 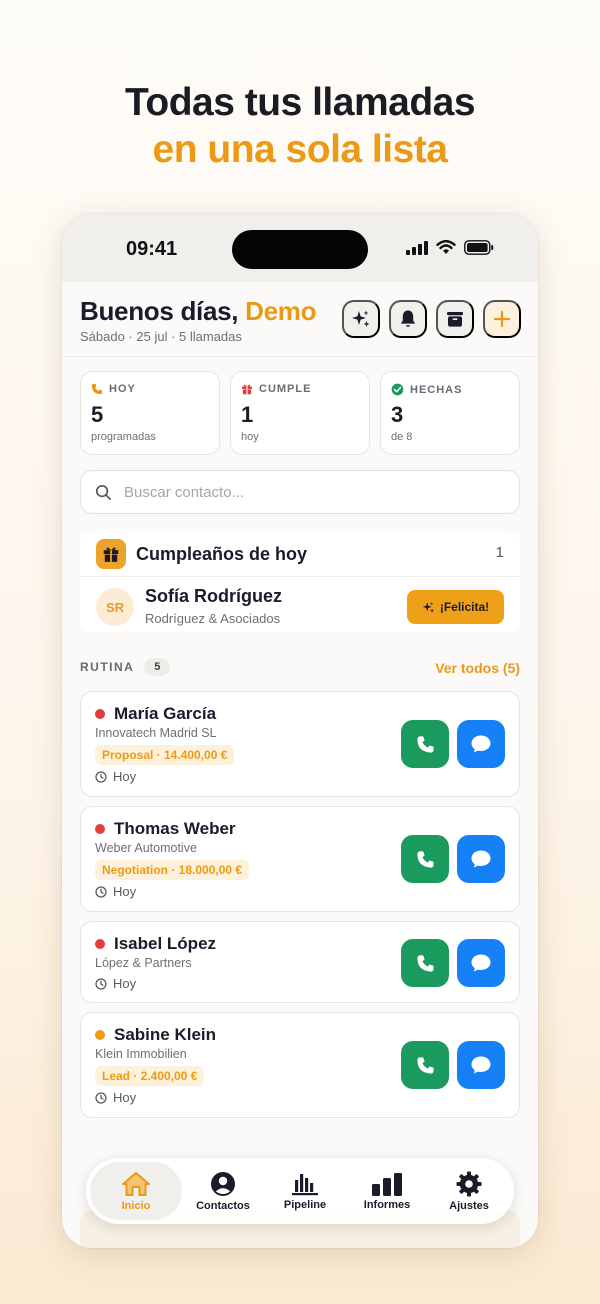 I want to click on check-circle-icon, so click(x=397, y=389).